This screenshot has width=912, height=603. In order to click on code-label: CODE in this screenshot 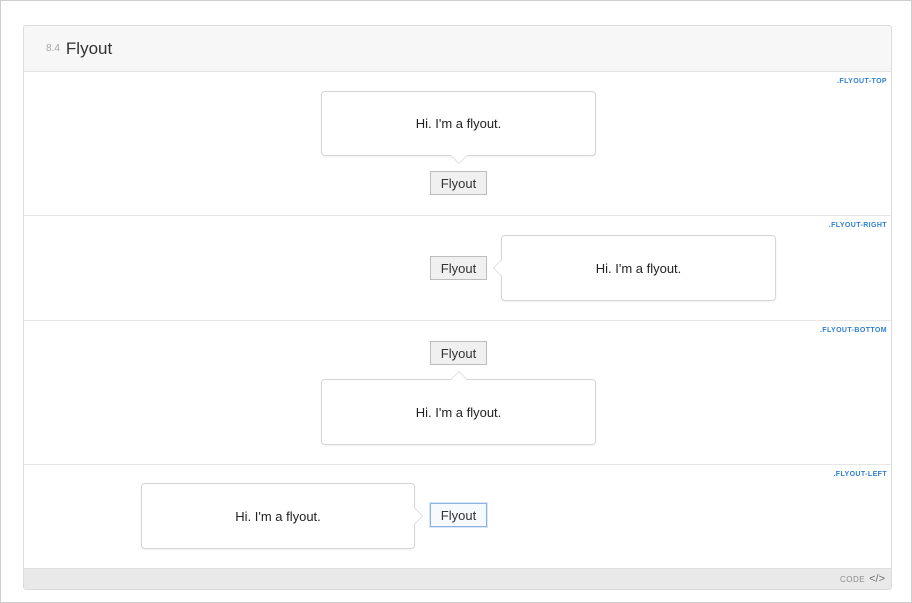, I will do `click(852, 579)`.